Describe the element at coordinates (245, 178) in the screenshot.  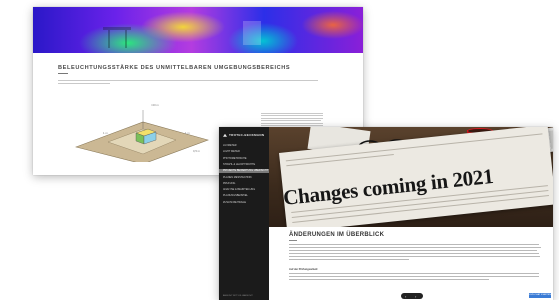
I see `sidebar-nav-item: PLANEN MESSTECHNIK` at that location.